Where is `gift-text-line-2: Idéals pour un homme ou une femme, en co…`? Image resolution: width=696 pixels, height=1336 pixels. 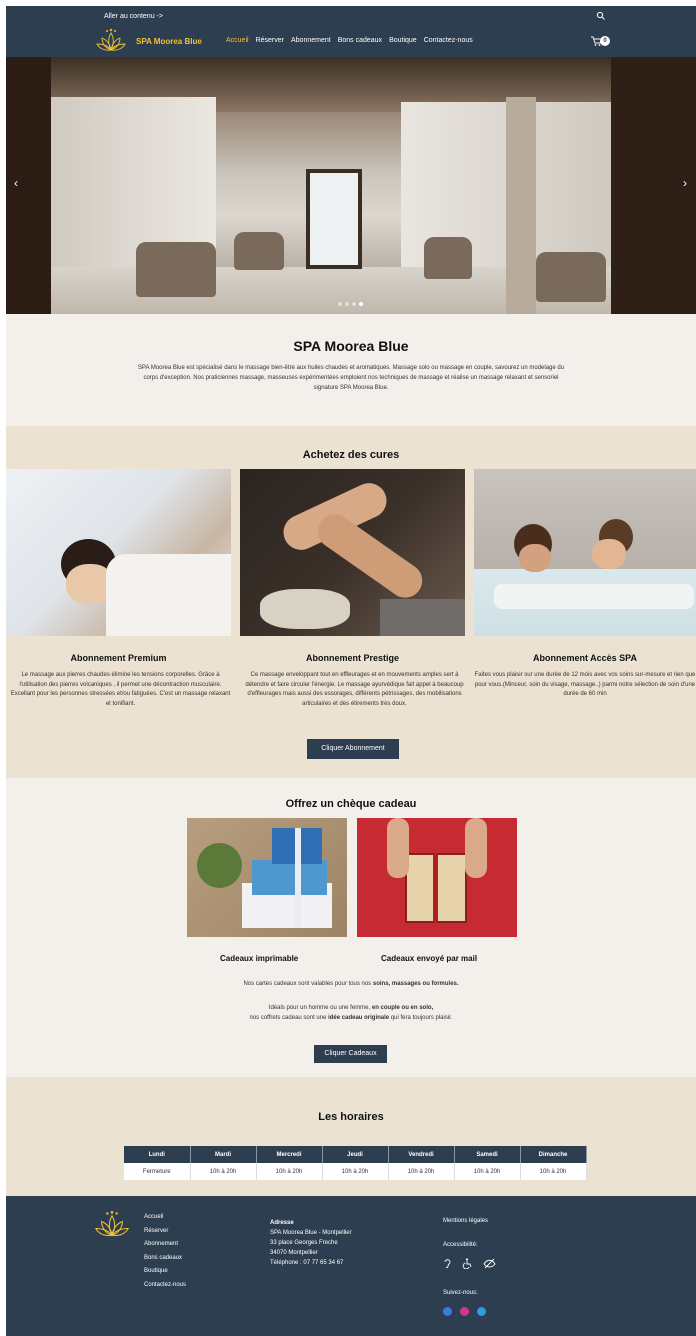 gift-text-line-2: Idéals pour un homme ou une femme, en co… is located at coordinates (351, 1008).